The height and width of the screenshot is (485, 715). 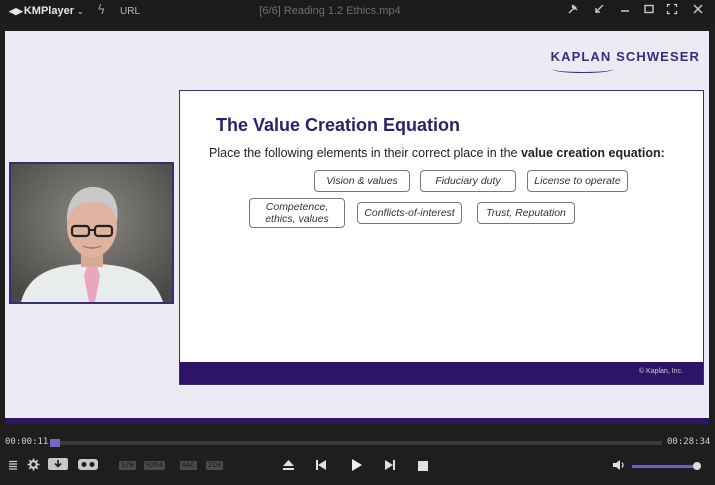 I want to click on chip-vision-values: Vision & values, so click(x=362, y=181).